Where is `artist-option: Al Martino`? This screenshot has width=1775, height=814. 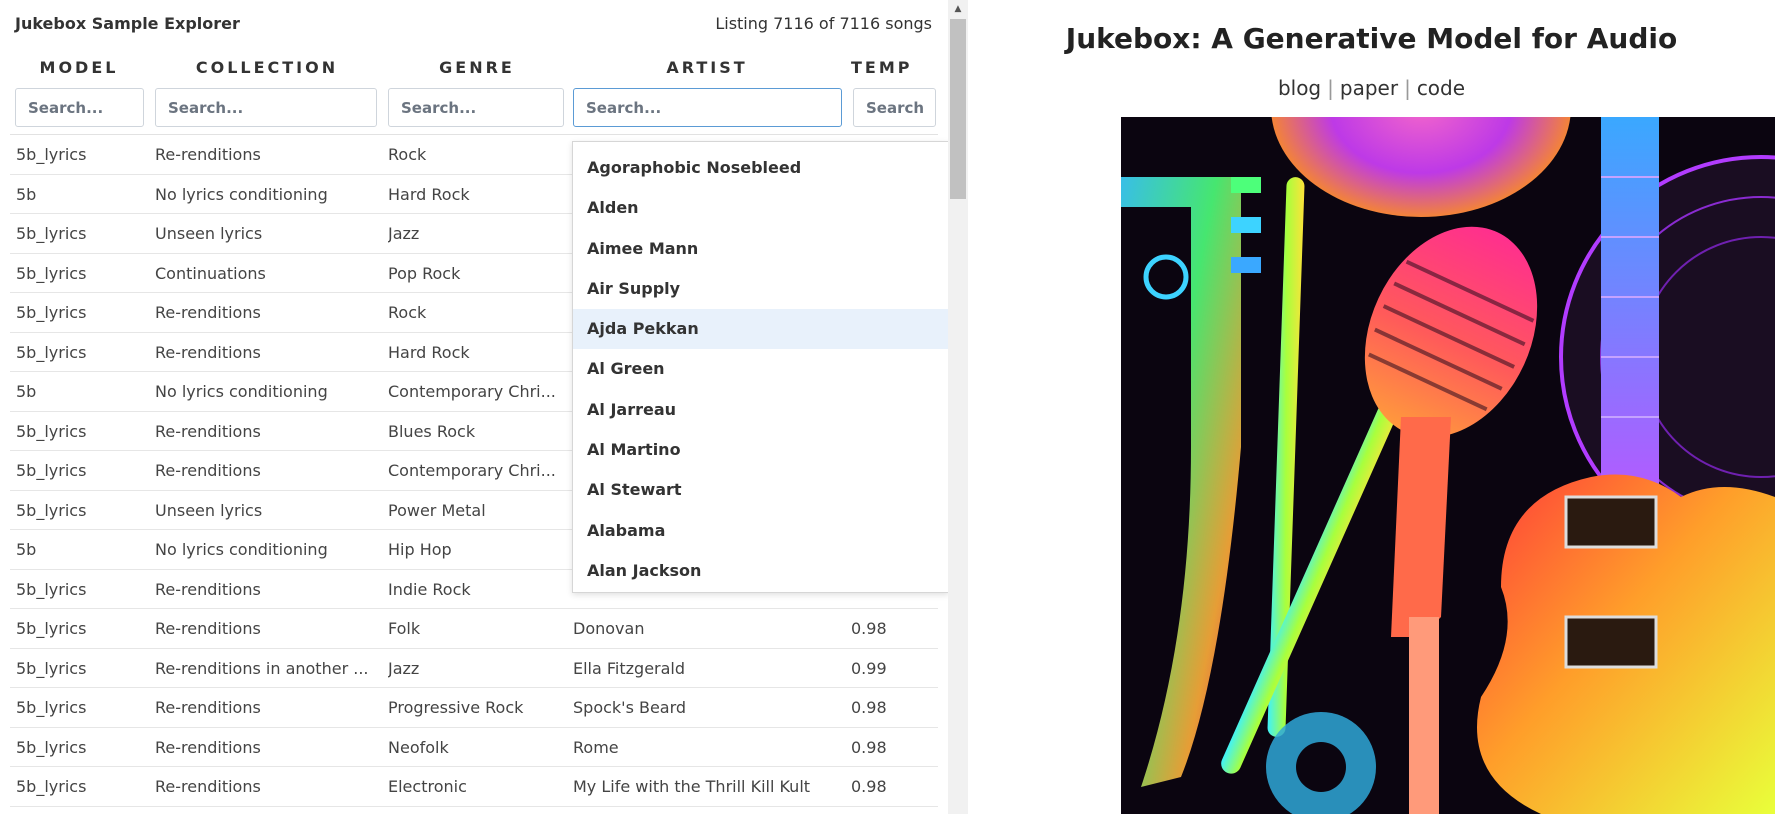
artist-option: Al Martino is located at coordinates (760, 450).